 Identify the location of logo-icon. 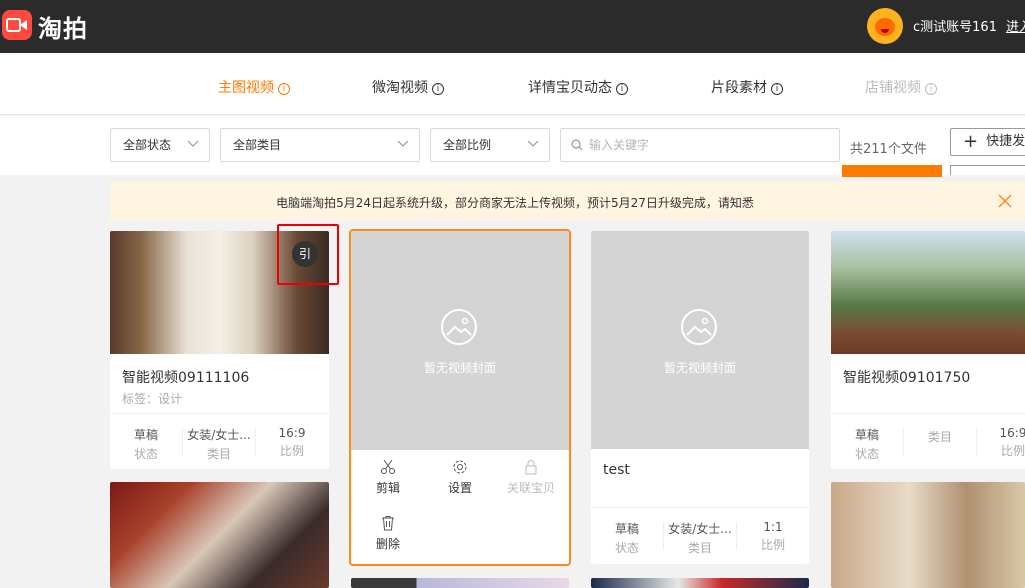
(17, 25).